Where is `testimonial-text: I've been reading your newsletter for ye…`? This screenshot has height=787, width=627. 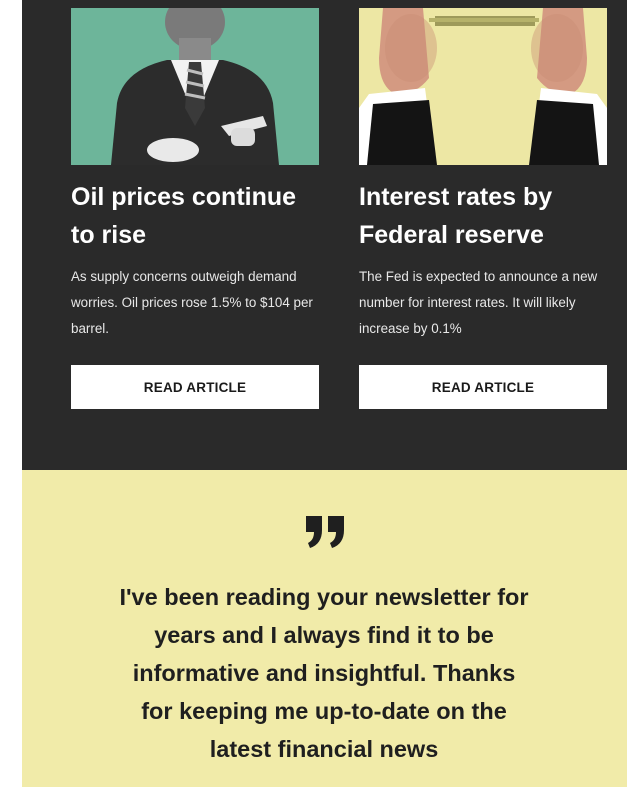
testimonial-text: I've been reading your newsletter for ye… is located at coordinates (324, 673).